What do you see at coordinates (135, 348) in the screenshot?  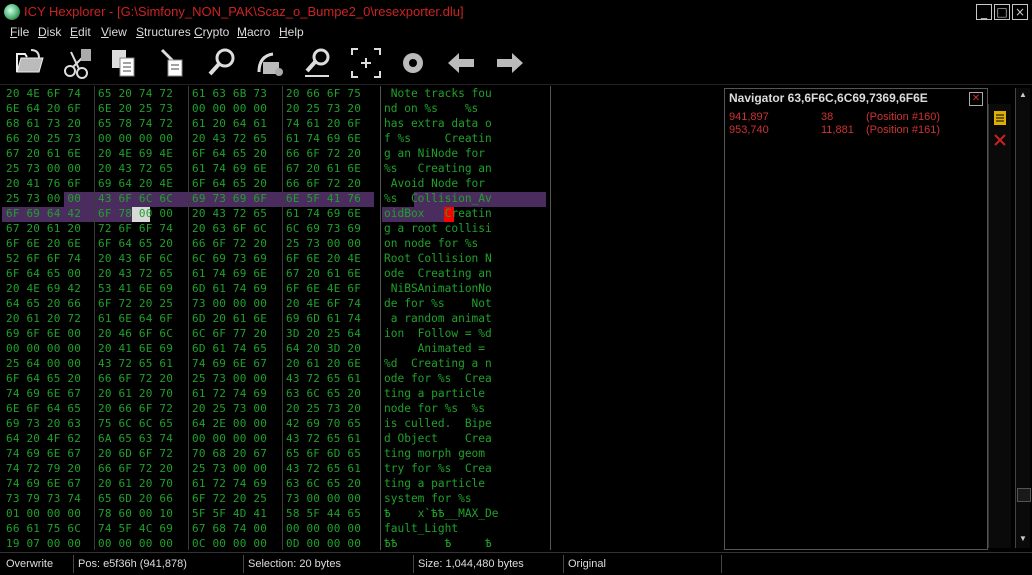 I see `hex-byte-group: 20 41 6E 69` at bounding box center [135, 348].